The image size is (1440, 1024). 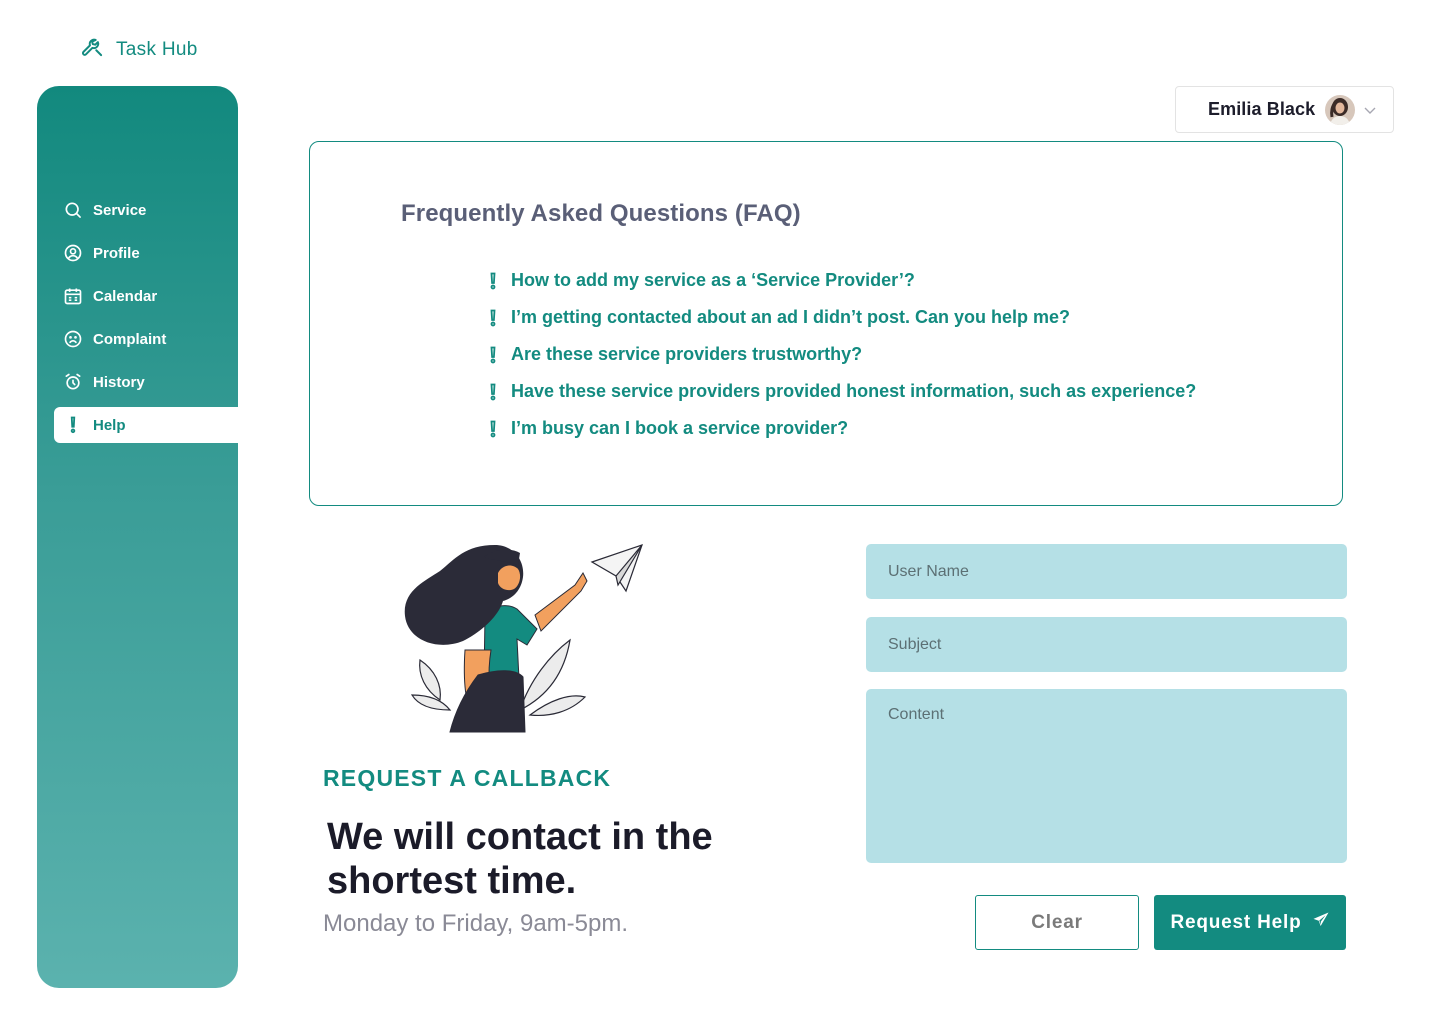 I want to click on sidebar-item-profile: Profile, so click(x=137, y=253).